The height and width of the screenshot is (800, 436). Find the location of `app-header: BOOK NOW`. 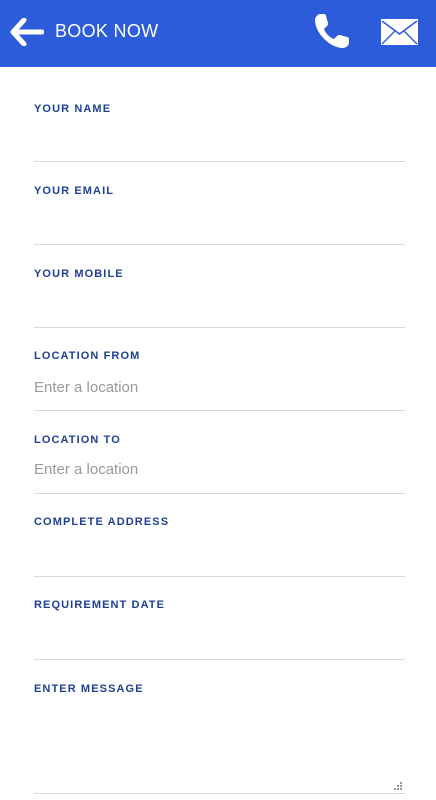

app-header: BOOK NOW is located at coordinates (218, 33).